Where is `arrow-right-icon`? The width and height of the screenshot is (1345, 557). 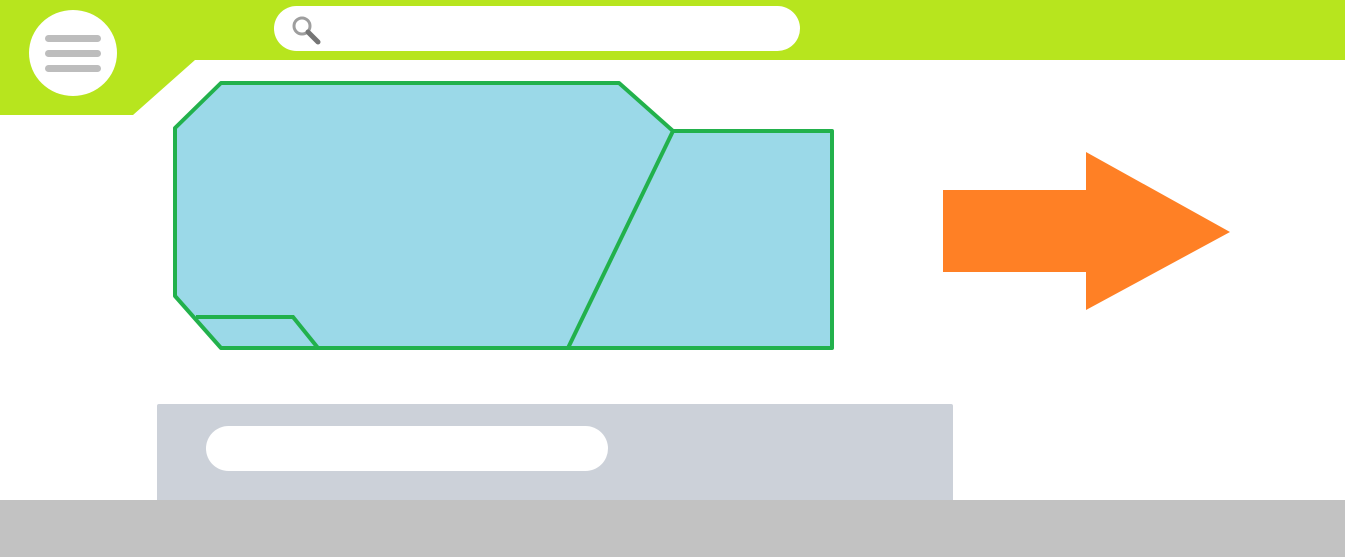 arrow-right-icon is located at coordinates (1086, 231).